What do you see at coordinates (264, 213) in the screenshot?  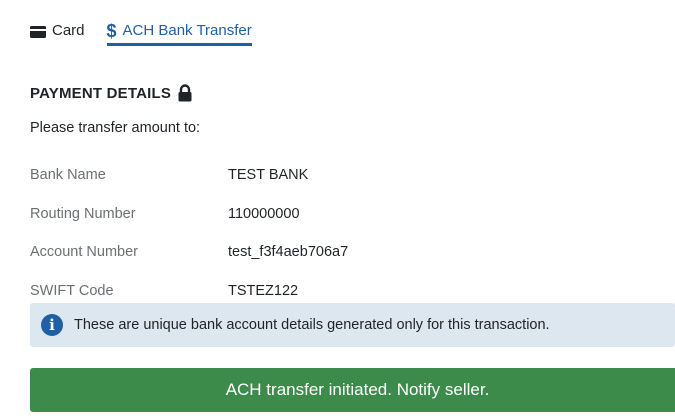 I see `routing-number-value: 110000000` at bounding box center [264, 213].